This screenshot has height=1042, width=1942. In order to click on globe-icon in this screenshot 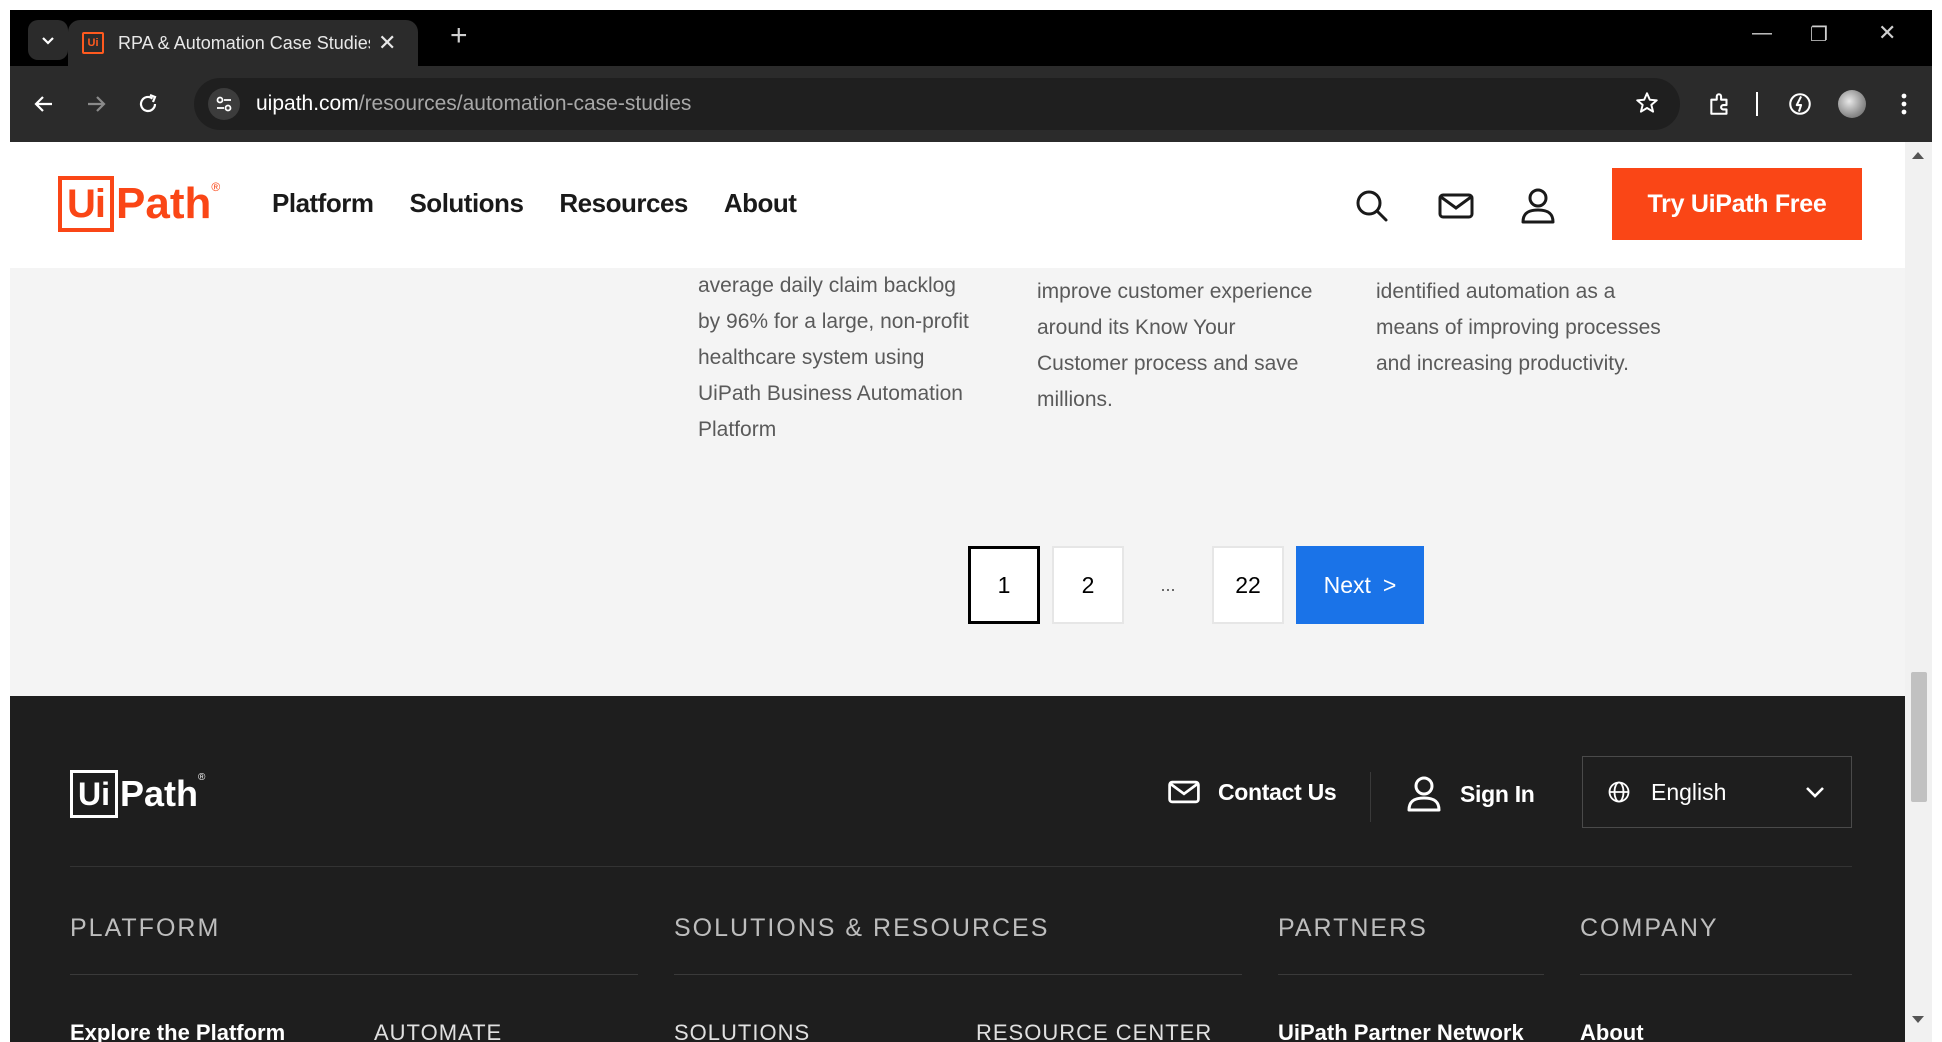, I will do `click(1619, 792)`.